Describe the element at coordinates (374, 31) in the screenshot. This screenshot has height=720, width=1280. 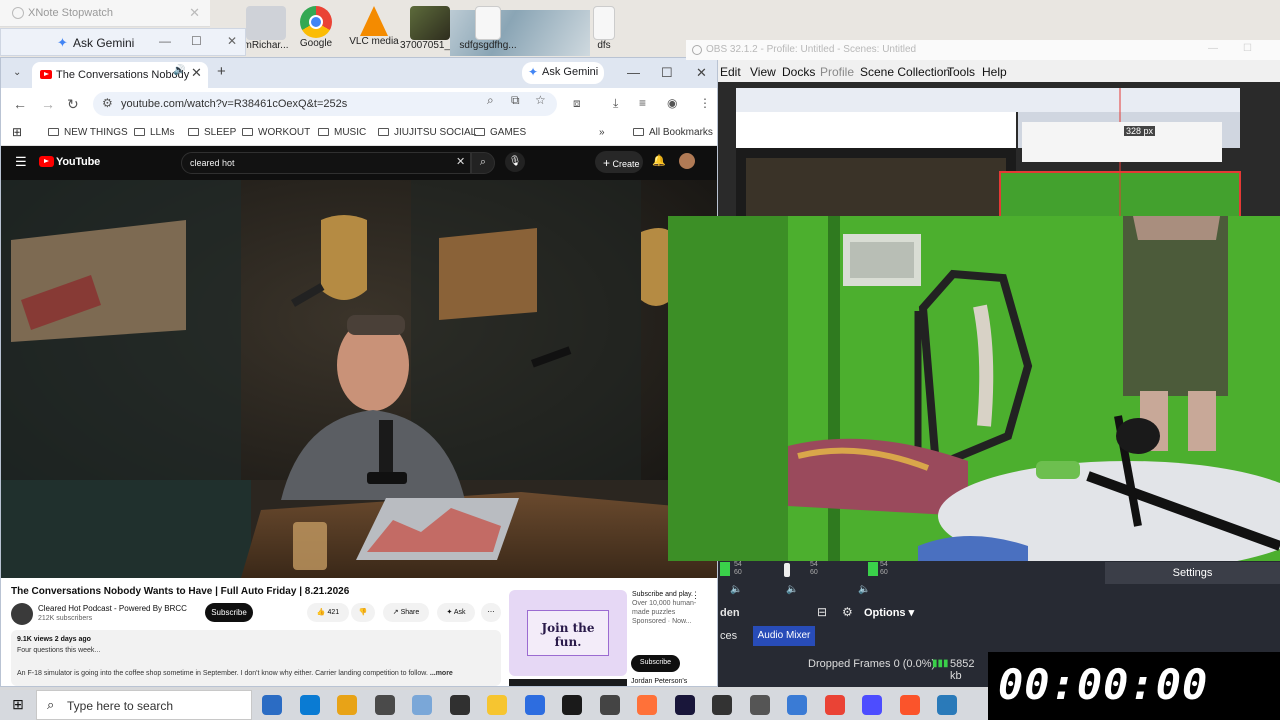
I see `desktop-icon-vlc: VLC media` at that location.